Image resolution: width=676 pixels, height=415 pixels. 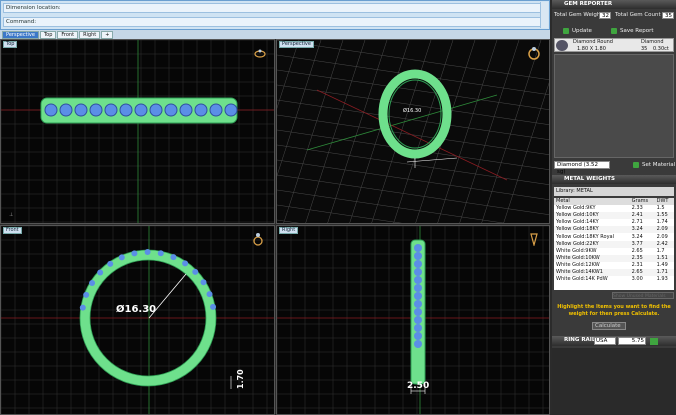 What do you see at coordinates (614, 191) in the screenshot?
I see `library-row: Library: METAL` at bounding box center [614, 191].